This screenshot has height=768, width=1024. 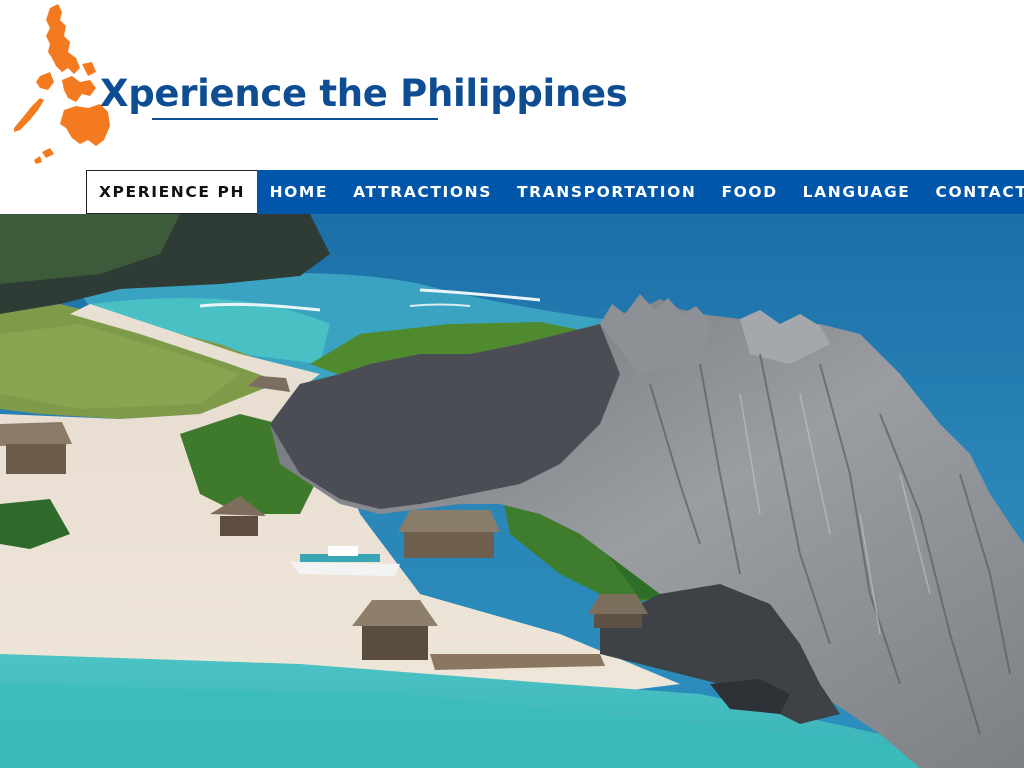 What do you see at coordinates (172, 192) in the screenshot?
I see `nav-xperience-ph: XPERIENCE PH` at bounding box center [172, 192].